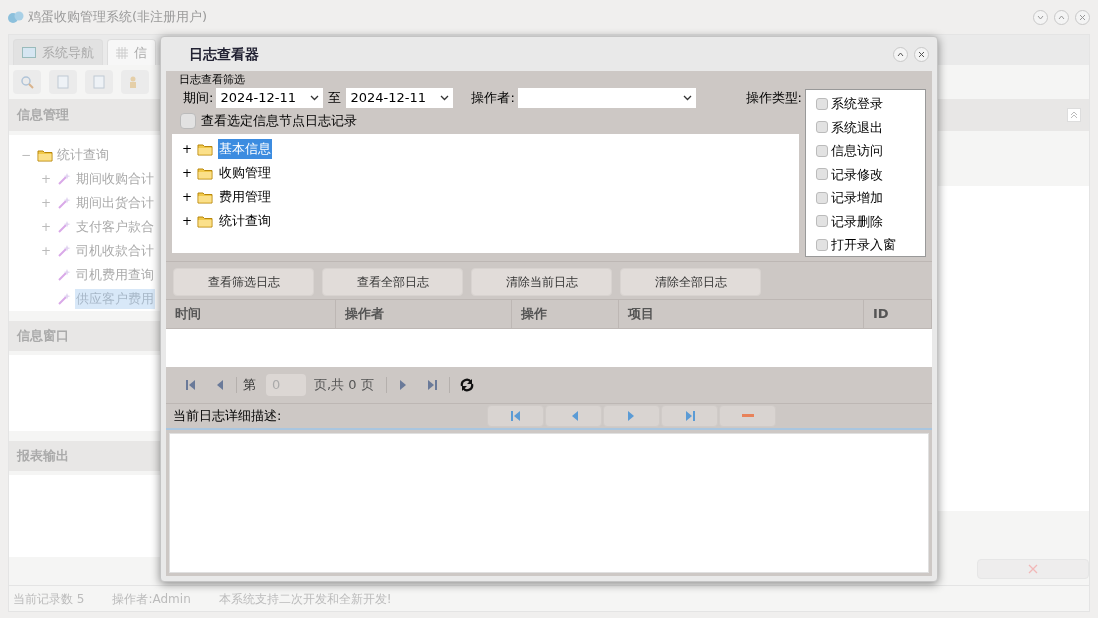 Image resolution: width=1098 pixels, height=618 pixels. What do you see at coordinates (115, 227) in the screenshot?
I see `tree-item: 支付客户款合` at bounding box center [115, 227].